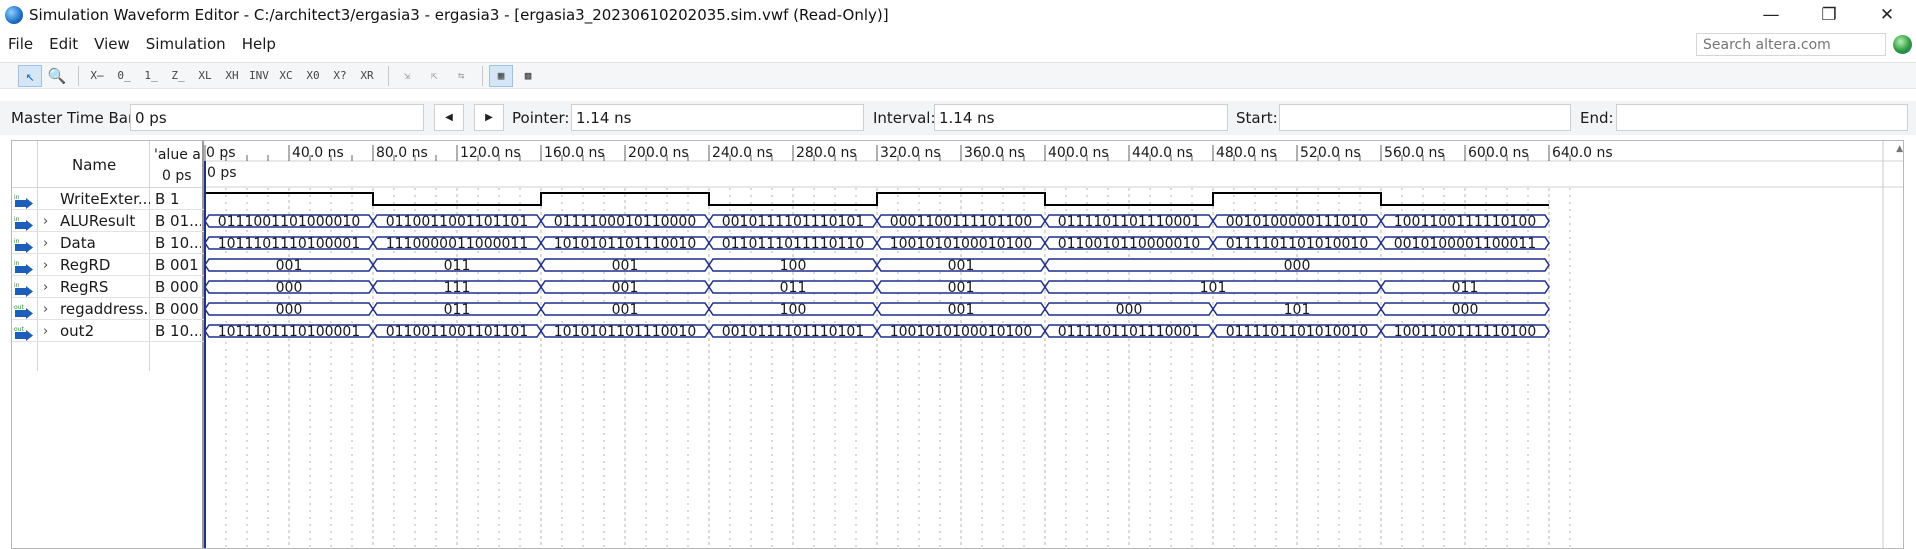 The image size is (1916, 549). I want to click on pointer-icon: ↖, so click(30, 75).